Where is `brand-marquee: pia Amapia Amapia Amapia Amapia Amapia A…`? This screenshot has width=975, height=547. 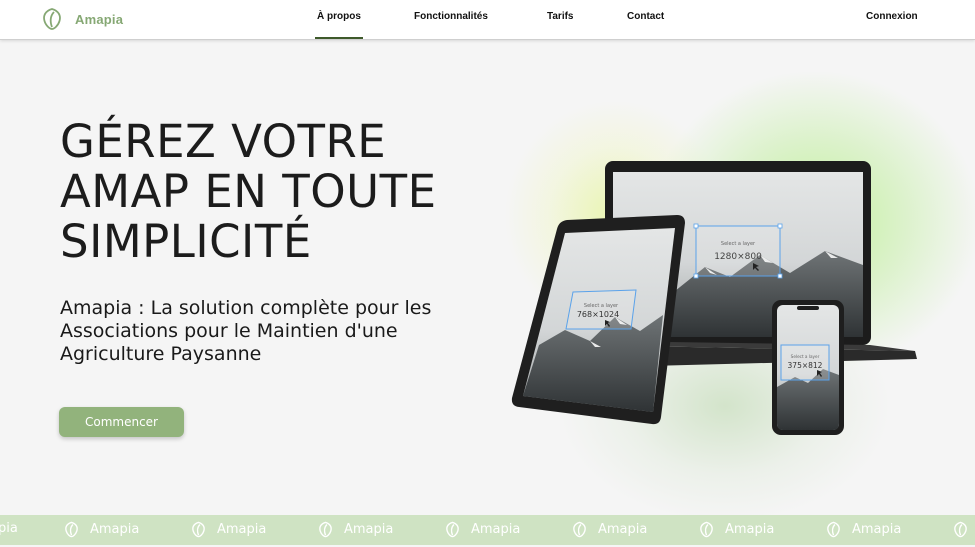
brand-marquee: pia Amapia Amapia Amapia Amapia Amapia A… is located at coordinates (487, 530).